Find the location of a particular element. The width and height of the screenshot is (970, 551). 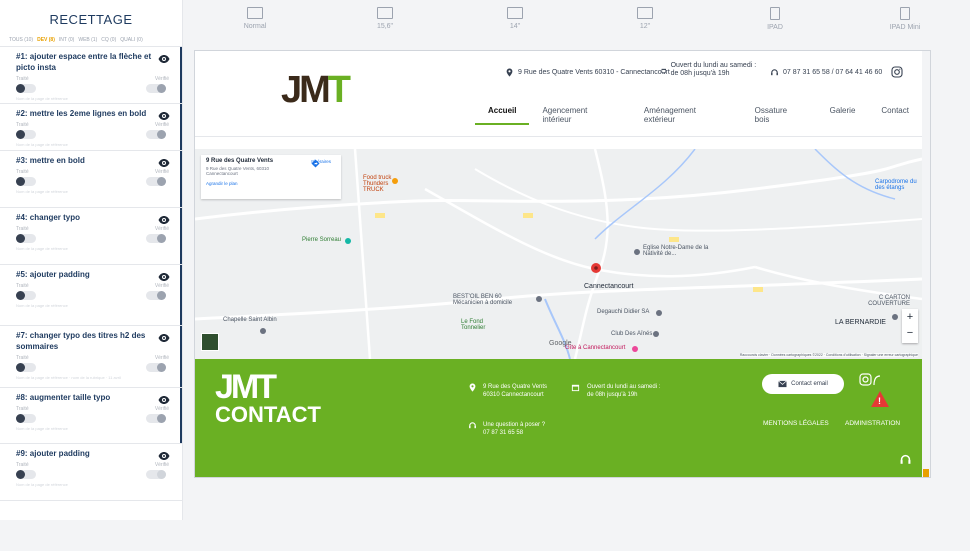

calendar-icon is located at coordinates (664, 70).